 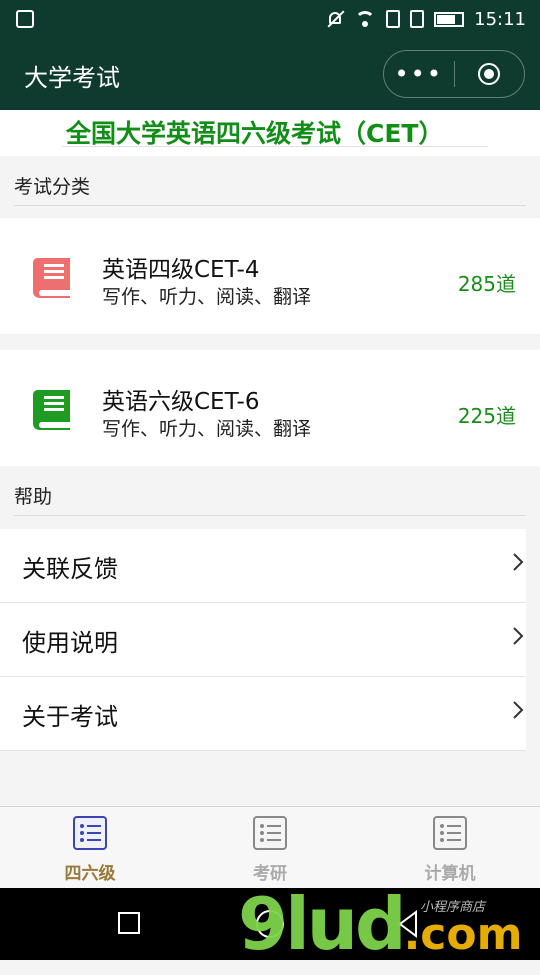 I want to click on notification-off-icon, so click(x=335, y=19).